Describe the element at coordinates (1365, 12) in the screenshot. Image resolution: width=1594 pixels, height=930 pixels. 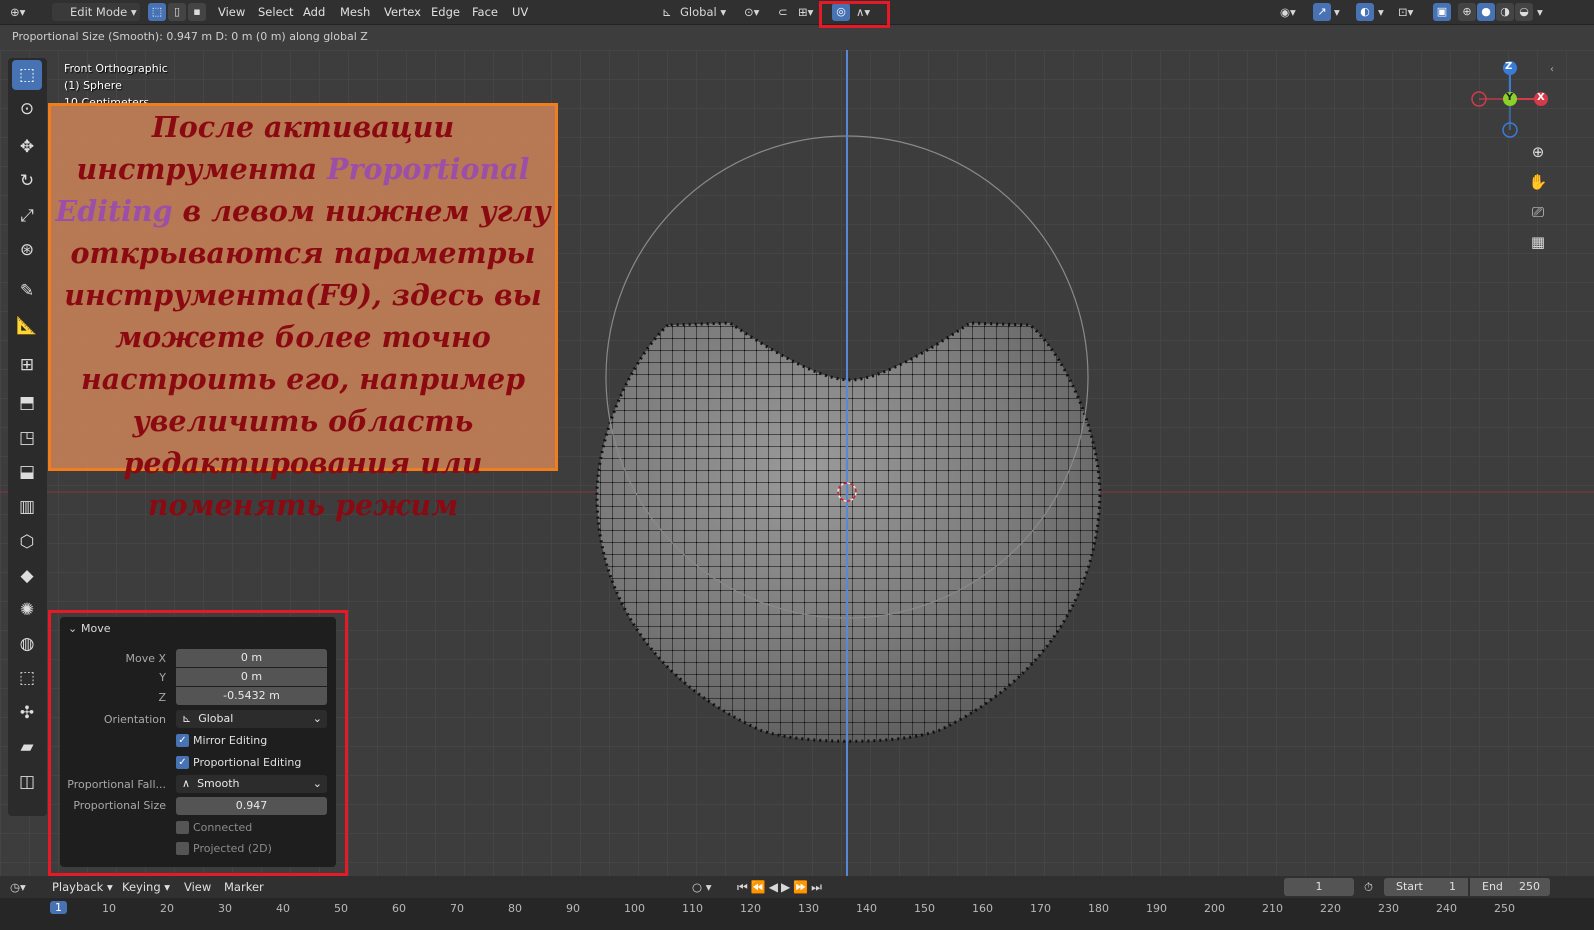
I see `overlays-icon: ◐` at that location.